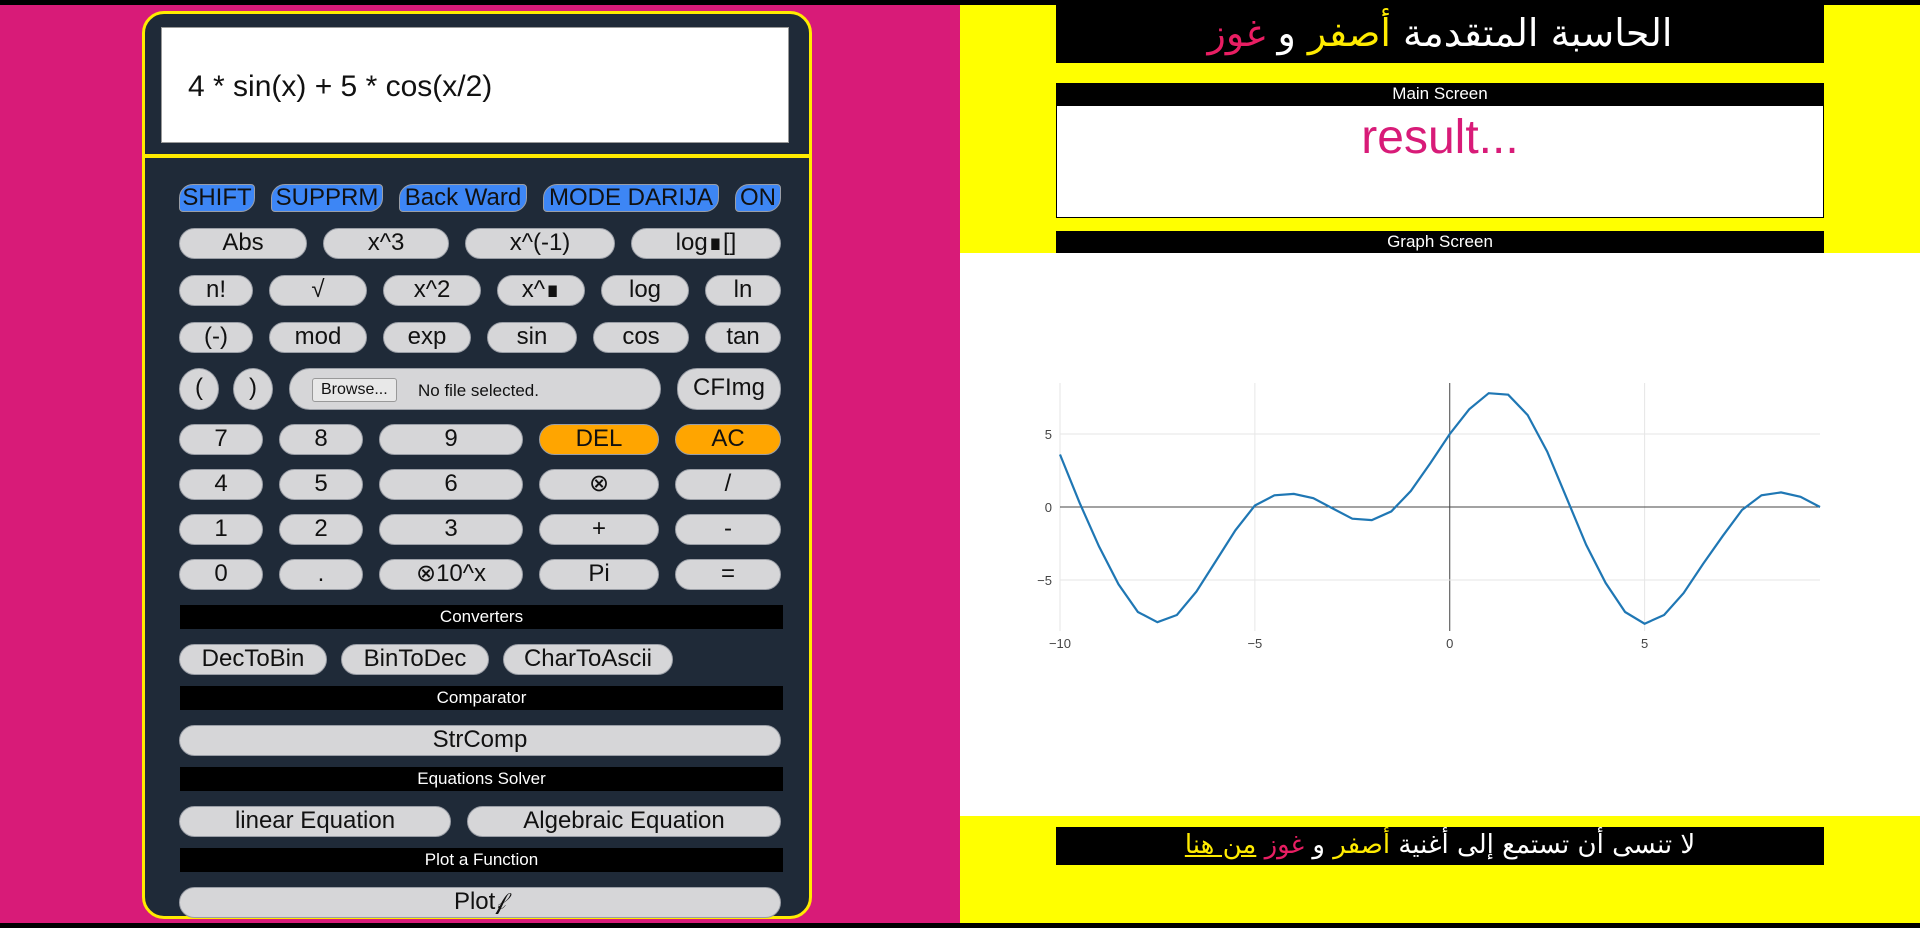 This screenshot has height=928, width=1920. Describe the element at coordinates (599, 439) in the screenshot. I see `del-button: DEL` at that location.